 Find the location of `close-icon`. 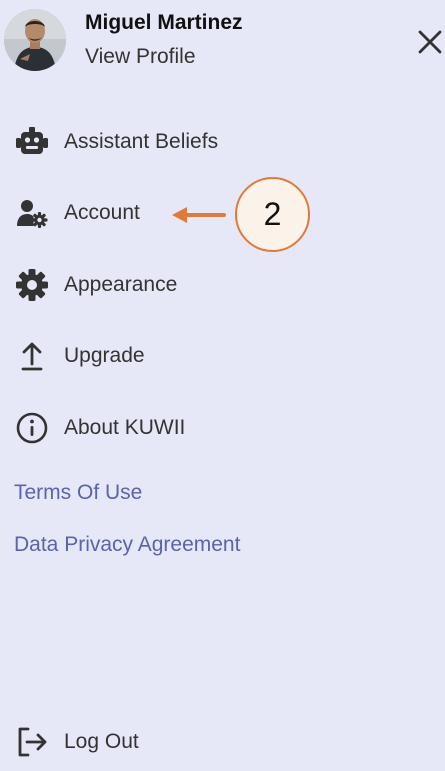

close-icon is located at coordinates (430, 42).